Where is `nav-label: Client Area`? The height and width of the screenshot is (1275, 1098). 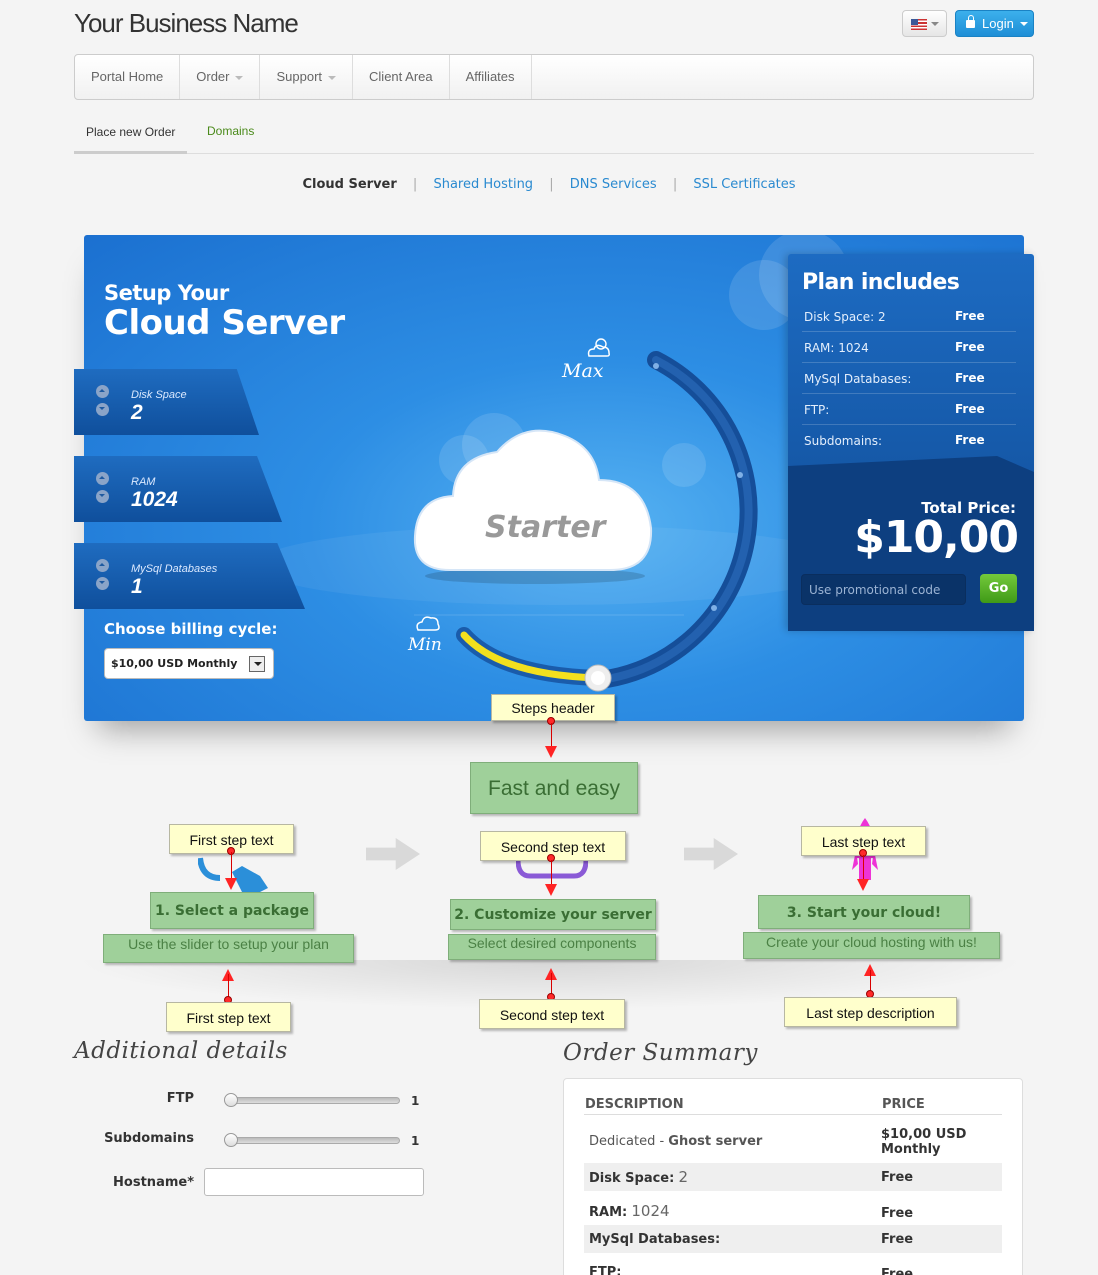
nav-label: Client Area is located at coordinates (401, 76).